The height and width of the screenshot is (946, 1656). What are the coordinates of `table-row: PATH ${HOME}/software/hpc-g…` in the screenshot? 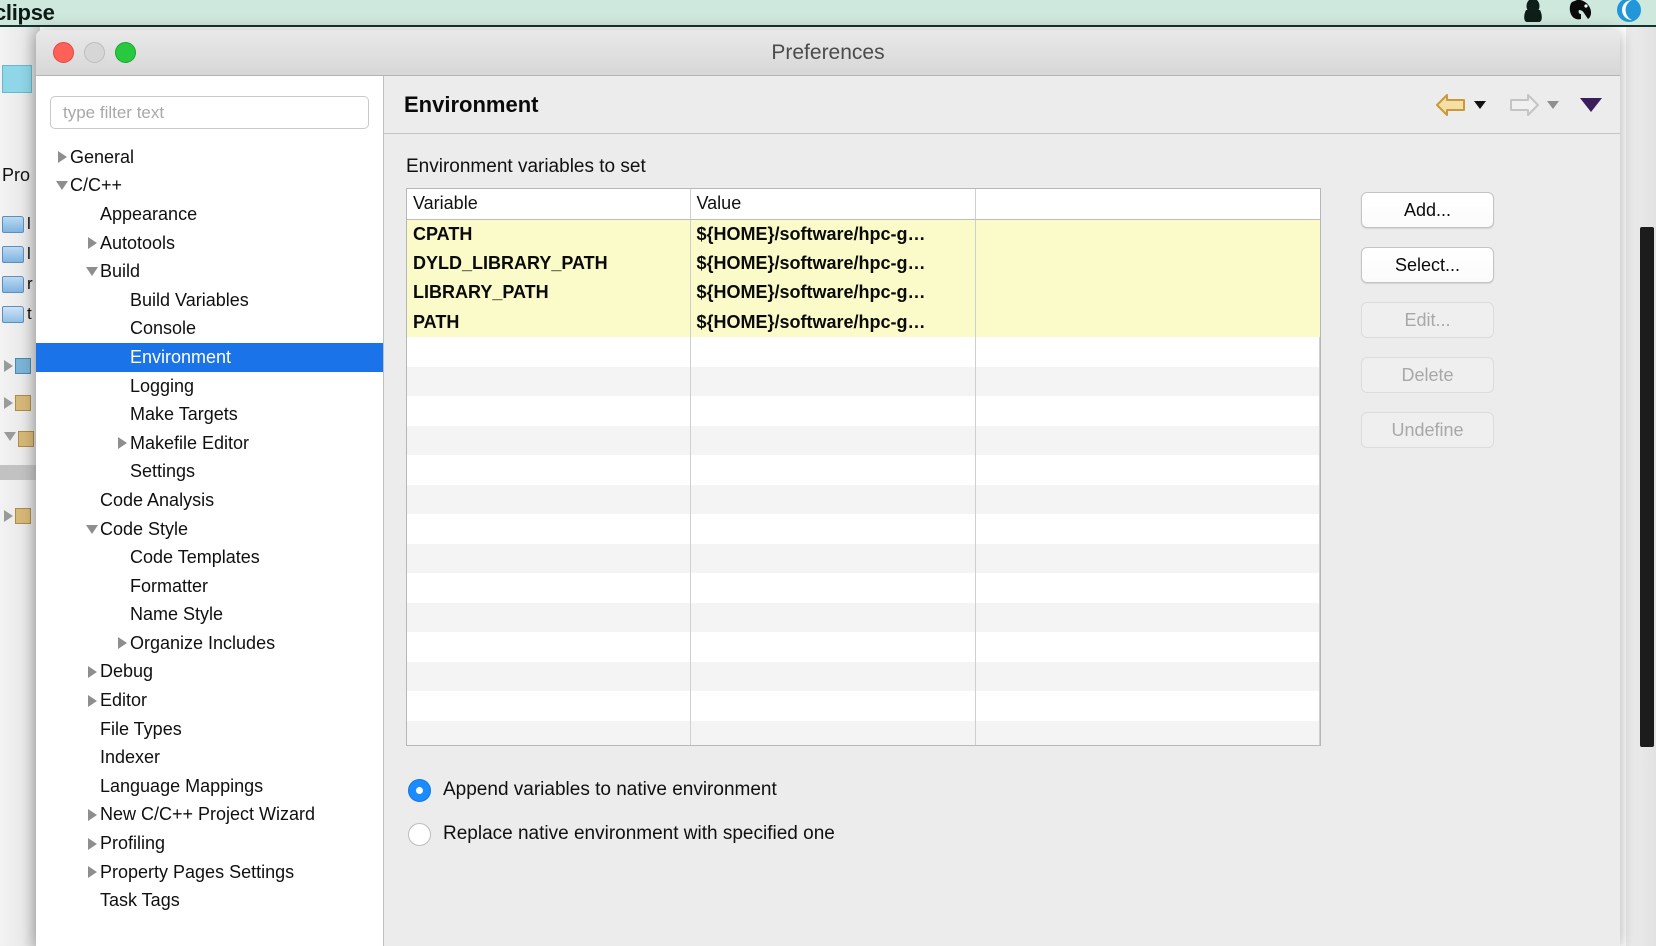 It's located at (863, 322).